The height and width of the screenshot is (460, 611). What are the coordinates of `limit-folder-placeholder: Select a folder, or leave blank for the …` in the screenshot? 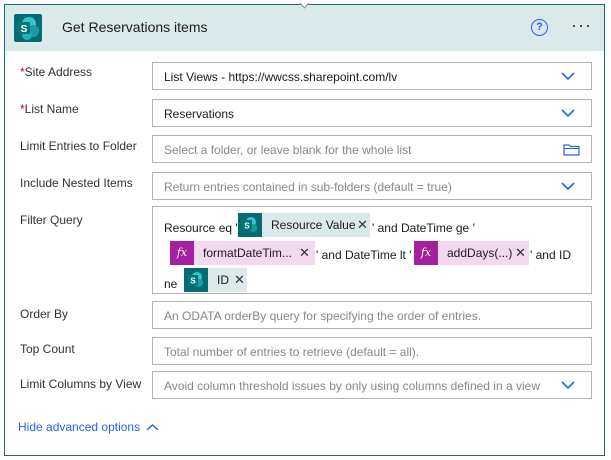 It's located at (288, 150).